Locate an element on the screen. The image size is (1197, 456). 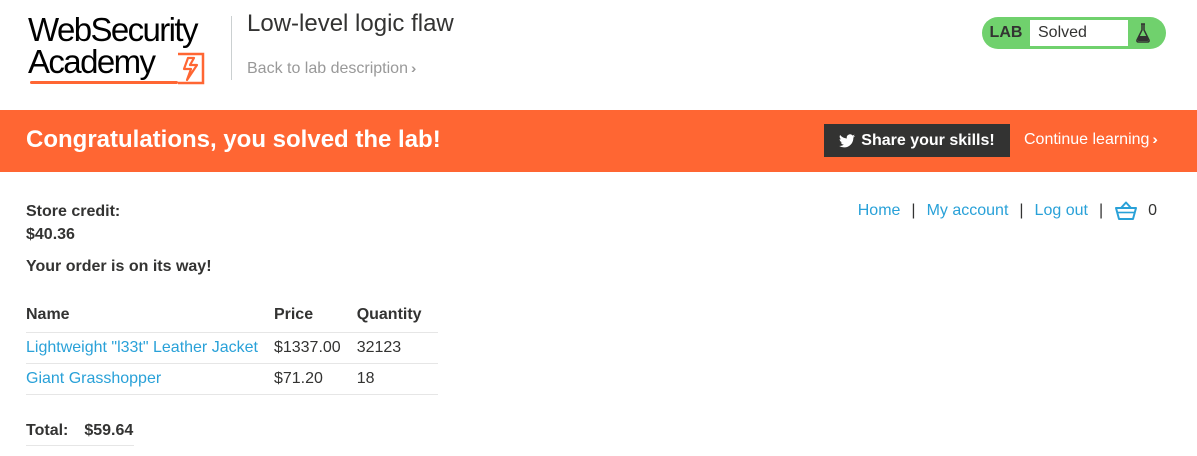
top-navigation: Home | My account | Log out | 0 is located at coordinates (1007, 211).